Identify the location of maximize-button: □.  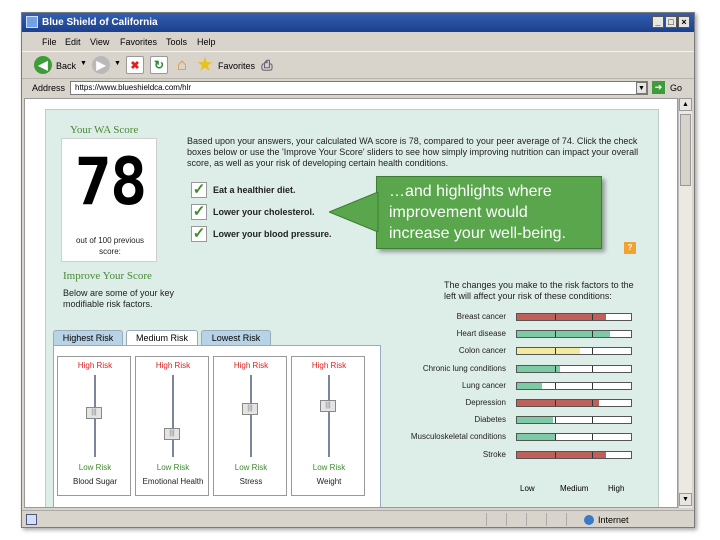
(671, 22).